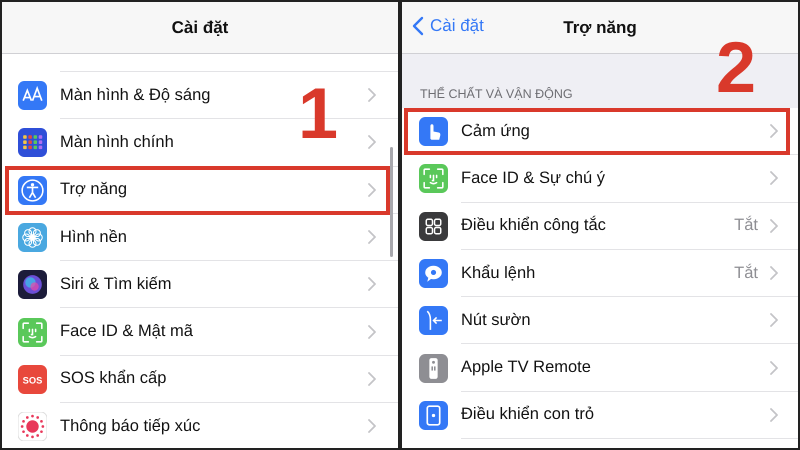 This screenshot has width=800, height=450. I want to click on row-label: Màn hình chính, so click(117, 142).